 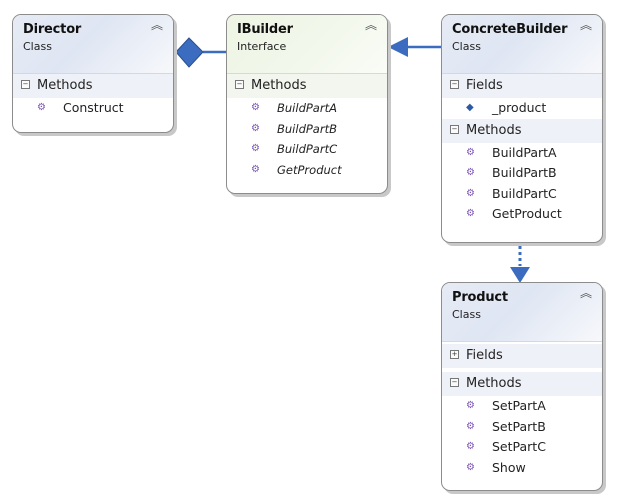 What do you see at coordinates (470, 107) in the screenshot?
I see `private-field-icon: ◆` at bounding box center [470, 107].